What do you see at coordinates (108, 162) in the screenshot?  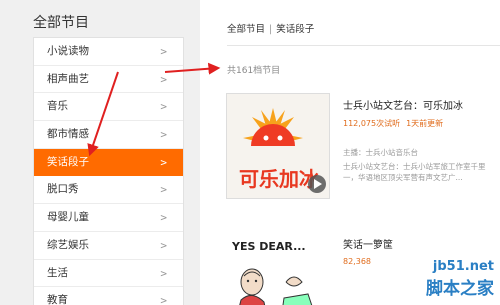 I see `menu-item-jokes: 笑话段子 >` at bounding box center [108, 162].